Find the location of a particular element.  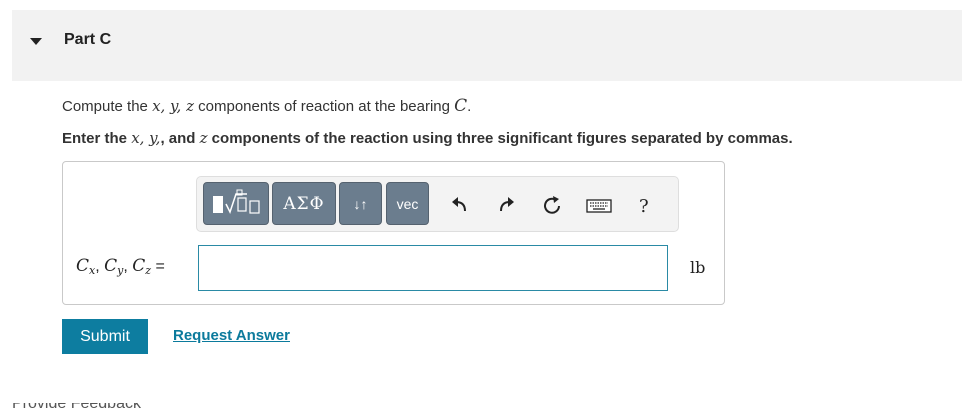

part-title: Part C is located at coordinates (88, 39).